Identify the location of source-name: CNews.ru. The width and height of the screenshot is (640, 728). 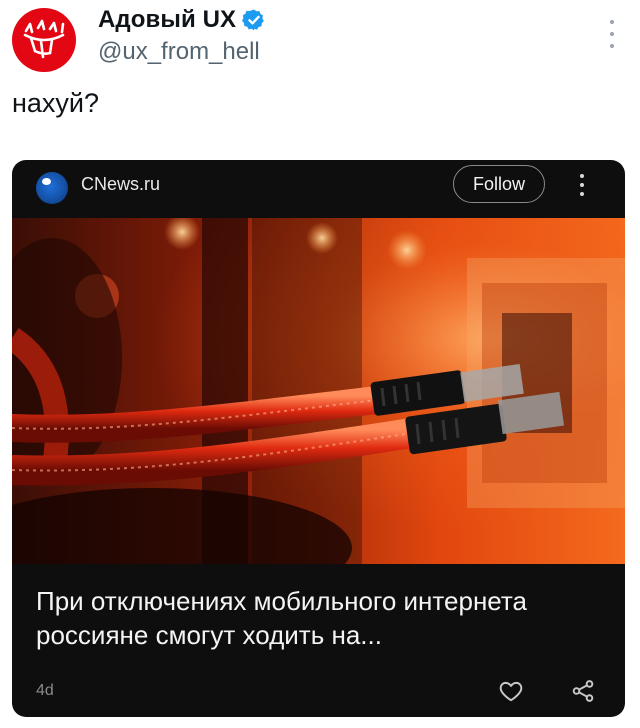
(120, 184).